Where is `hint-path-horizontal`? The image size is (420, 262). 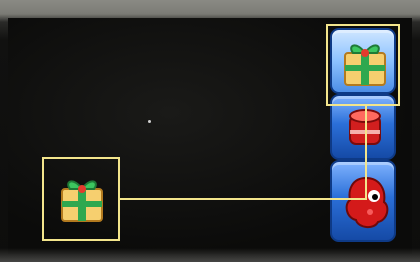
hint-path-horizontal is located at coordinates (243, 199).